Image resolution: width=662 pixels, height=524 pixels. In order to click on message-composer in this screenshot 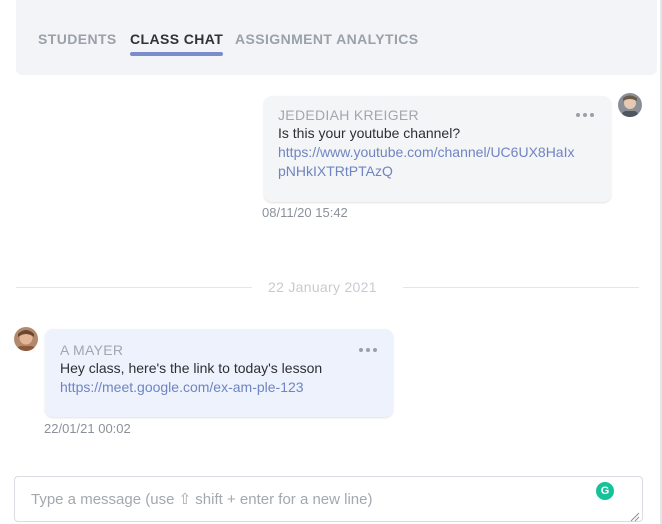, I will do `click(328, 499)`.